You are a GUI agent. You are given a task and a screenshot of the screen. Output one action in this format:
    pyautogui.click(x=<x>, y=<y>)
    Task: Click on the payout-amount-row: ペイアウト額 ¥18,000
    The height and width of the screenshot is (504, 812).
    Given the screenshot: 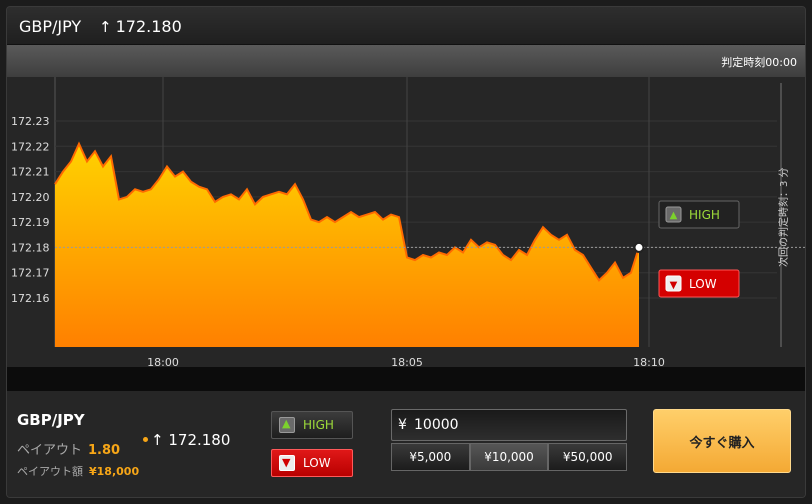 What is the action you would take?
    pyautogui.click(x=78, y=471)
    